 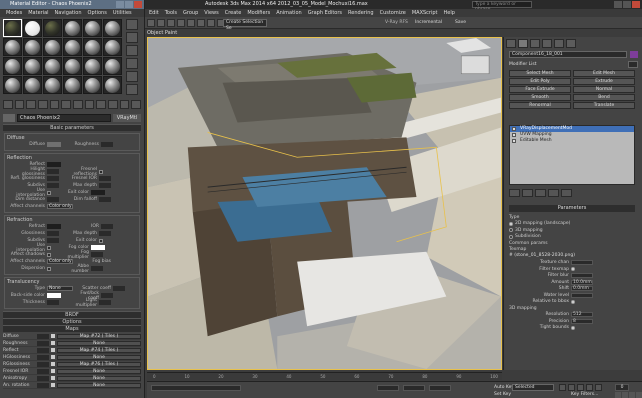 What do you see at coordinates (53, 178) in the screenshot?
I see `refl-gloss-spinner` at bounding box center [53, 178].